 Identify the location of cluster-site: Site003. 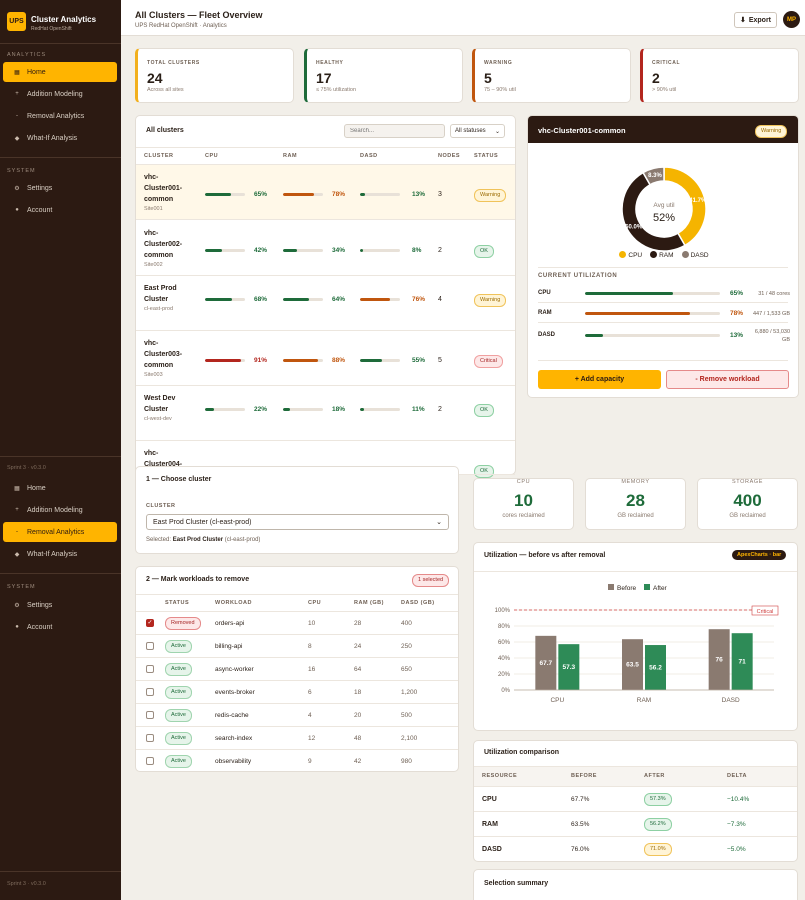
(153, 375).